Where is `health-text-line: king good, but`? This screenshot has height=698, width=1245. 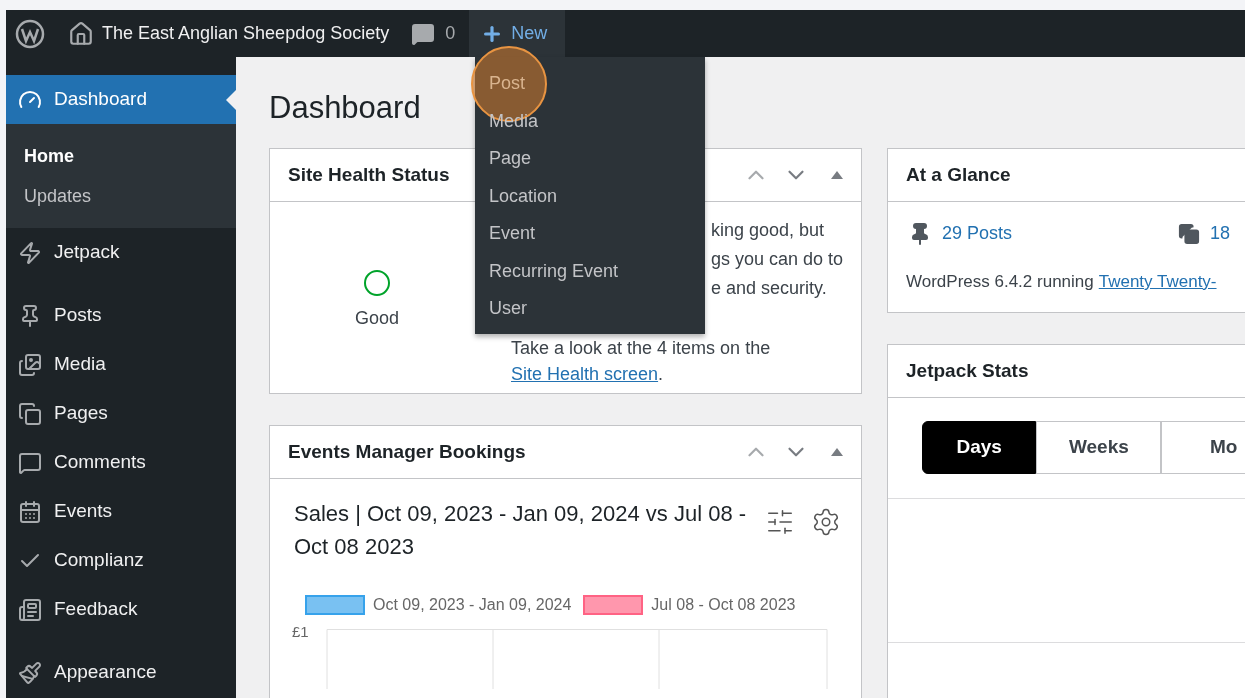 health-text-line: king good, but is located at coordinates (768, 230).